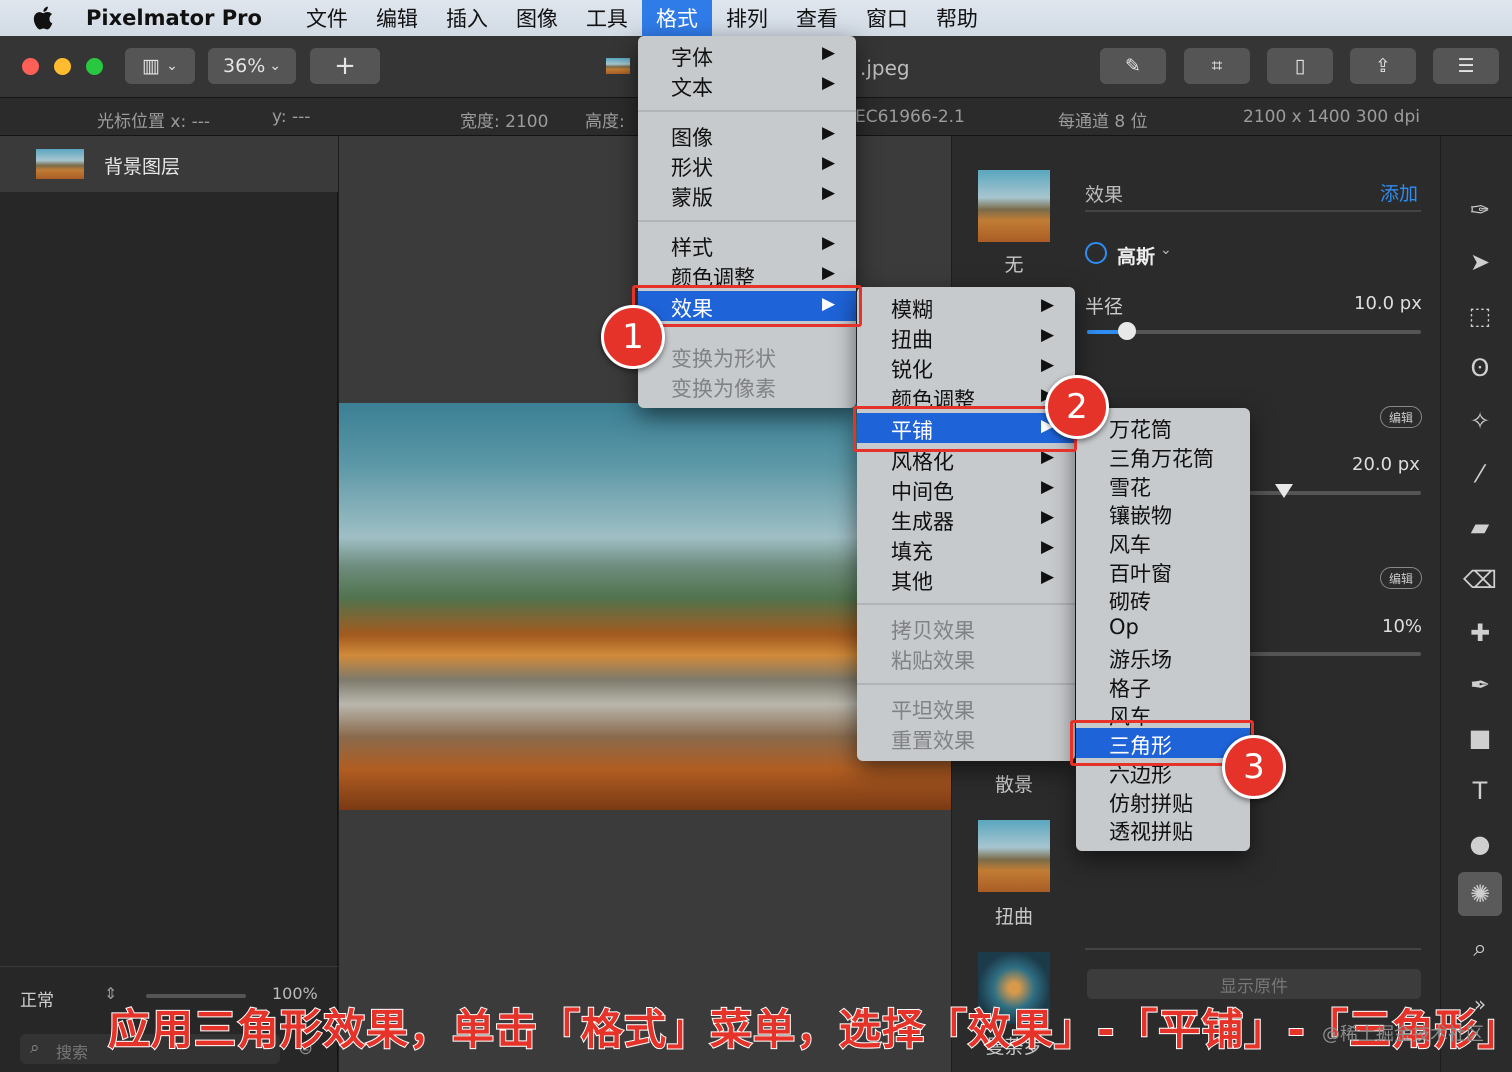 The height and width of the screenshot is (1072, 1512). I want to click on width-readout: 宽度: 2100, so click(504, 122).